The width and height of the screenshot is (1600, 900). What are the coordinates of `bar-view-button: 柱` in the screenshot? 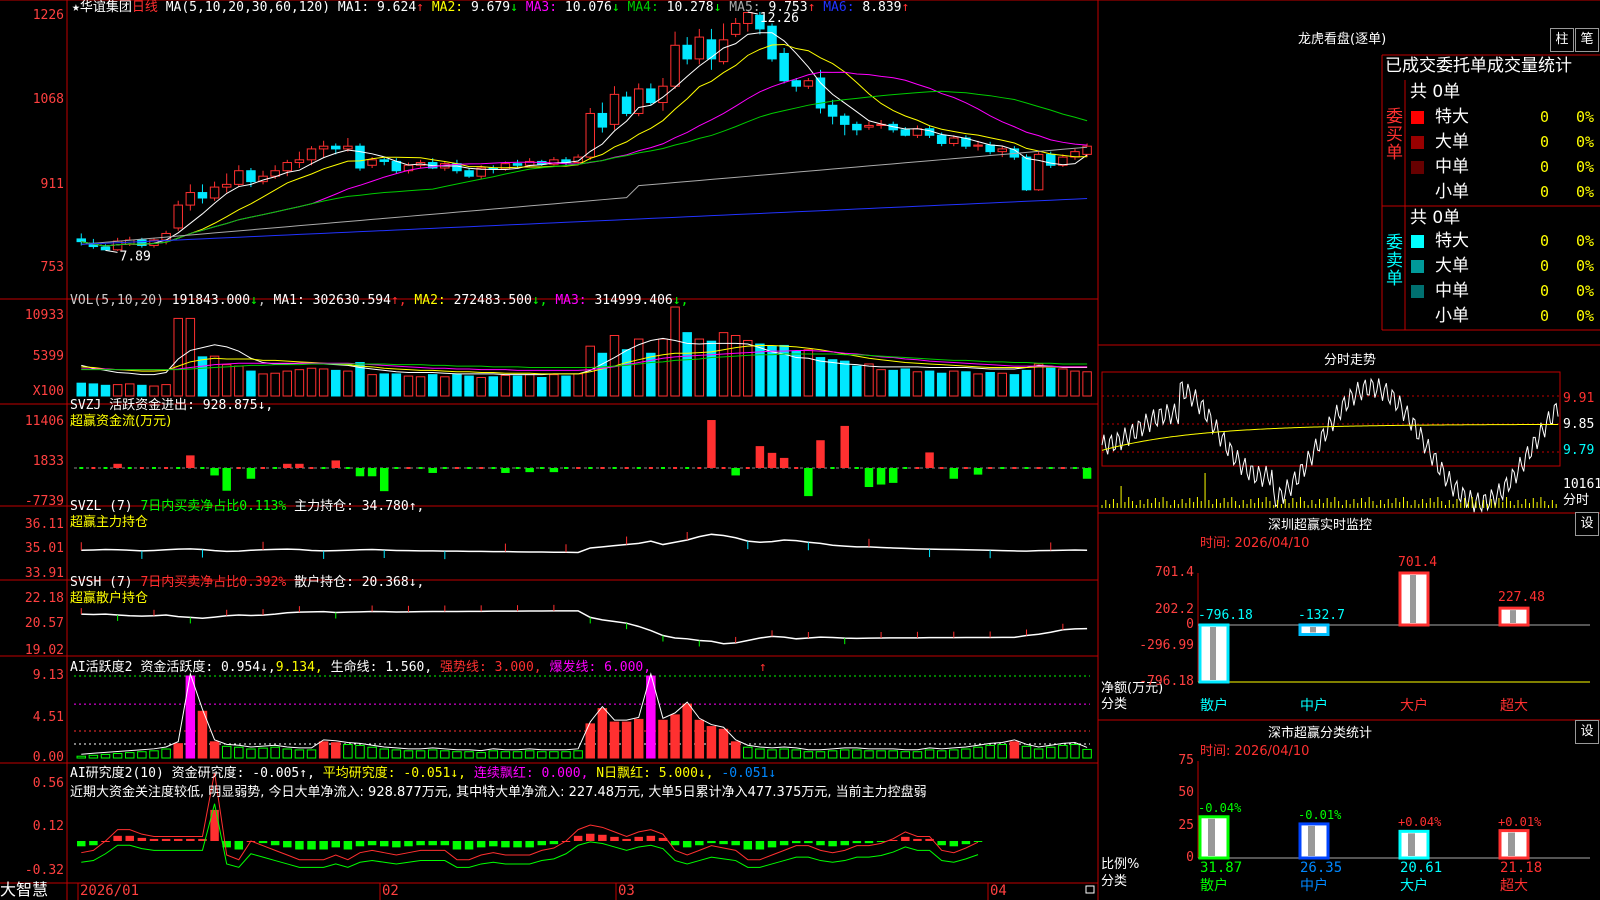 It's located at (1562, 40).